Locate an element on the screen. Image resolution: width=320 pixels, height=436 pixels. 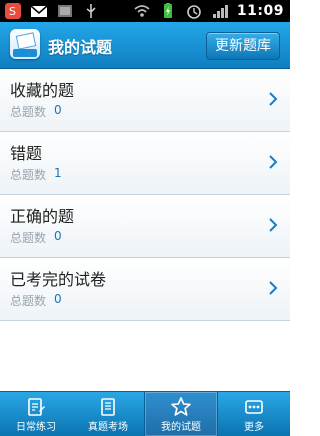
list-item-count: 1 is located at coordinates (58, 173).